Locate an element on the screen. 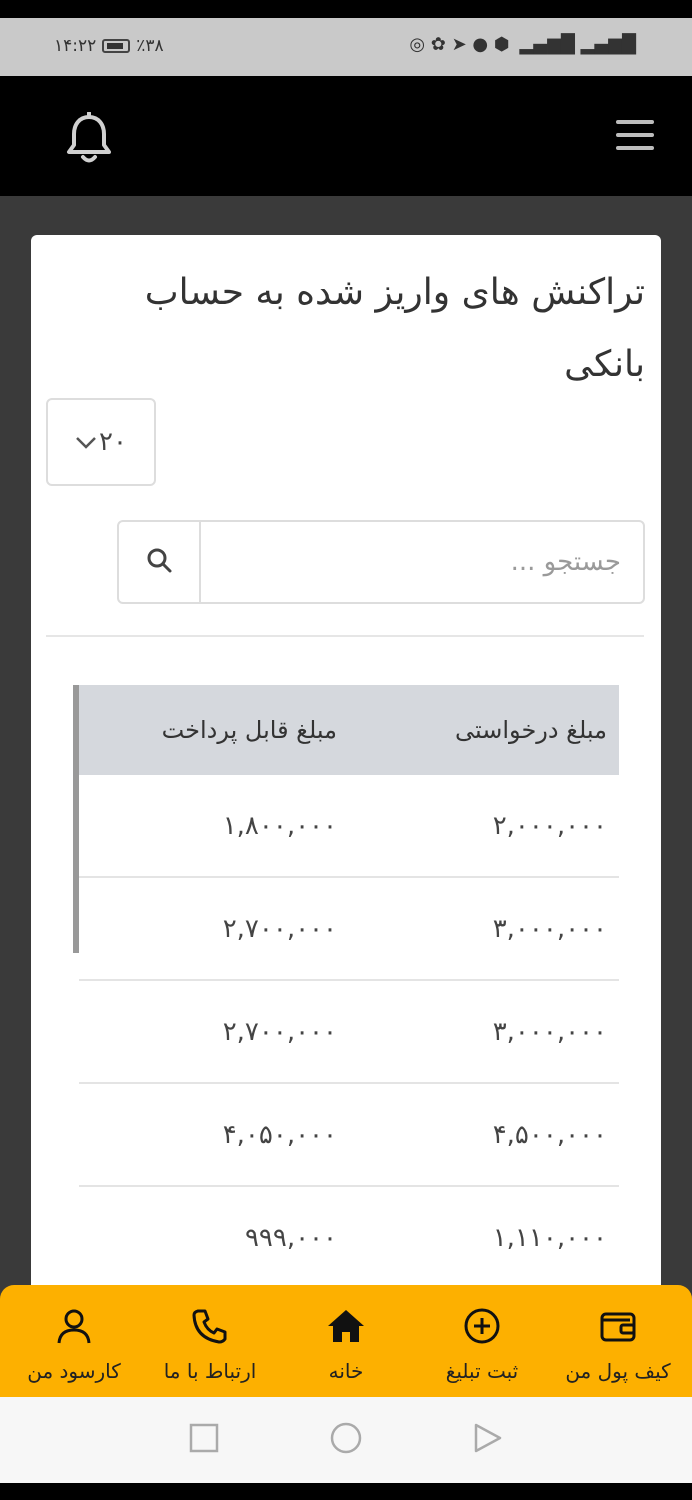 The width and height of the screenshot is (692, 1500). nav-profile: کارسود من is located at coordinates (74, 1341).